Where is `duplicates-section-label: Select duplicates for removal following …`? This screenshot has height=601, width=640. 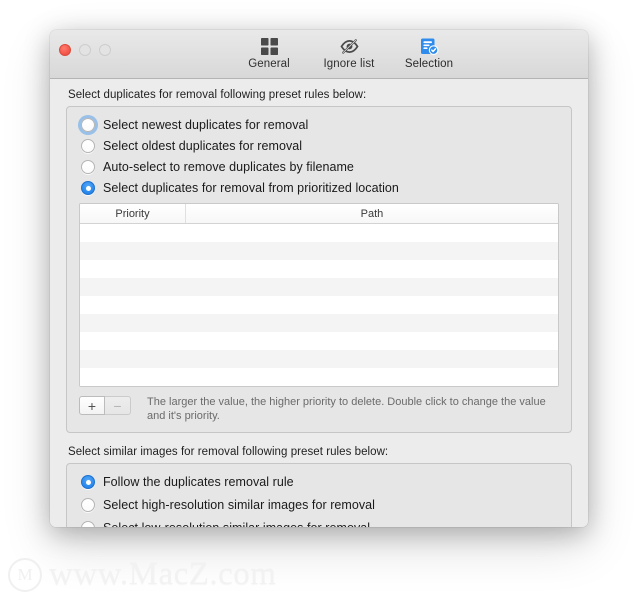
duplicates-section-label: Select duplicates for removal following … is located at coordinates (217, 95).